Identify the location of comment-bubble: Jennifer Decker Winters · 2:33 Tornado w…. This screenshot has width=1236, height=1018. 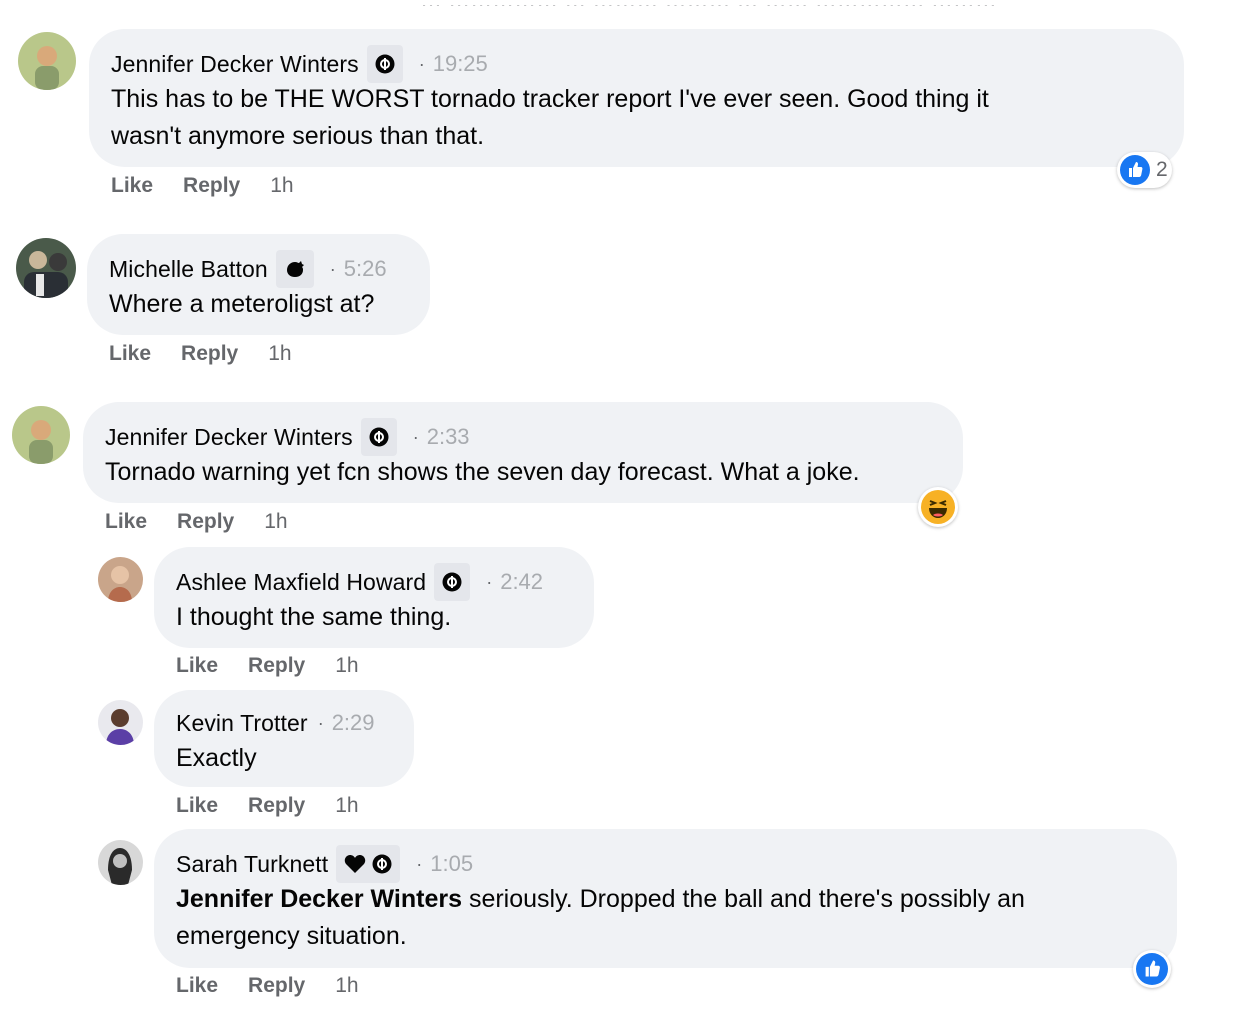
(523, 452).